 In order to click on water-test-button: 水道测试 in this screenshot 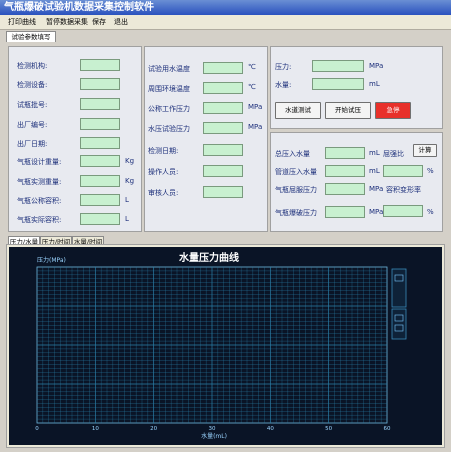, I will do `click(298, 110)`.